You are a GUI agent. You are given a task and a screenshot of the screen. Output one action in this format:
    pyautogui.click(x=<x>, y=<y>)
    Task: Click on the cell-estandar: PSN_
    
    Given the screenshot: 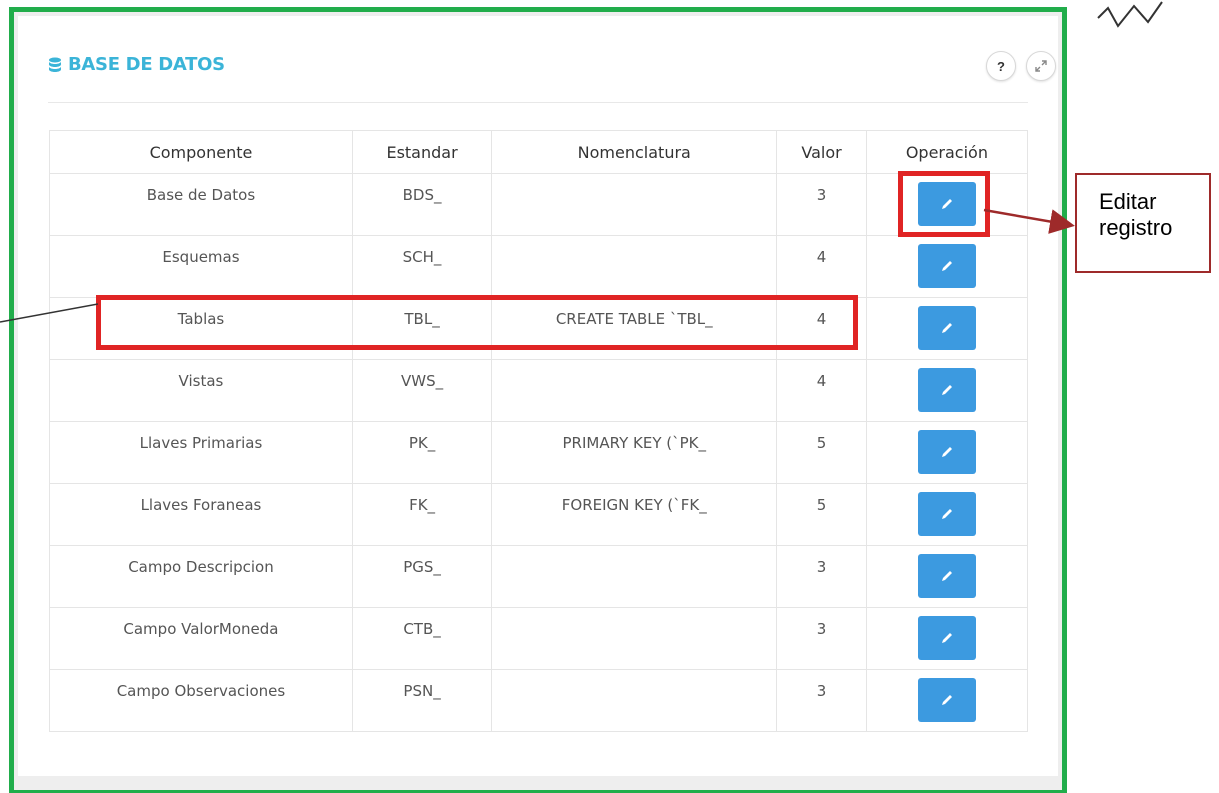 What is the action you would take?
    pyautogui.click(x=422, y=700)
    